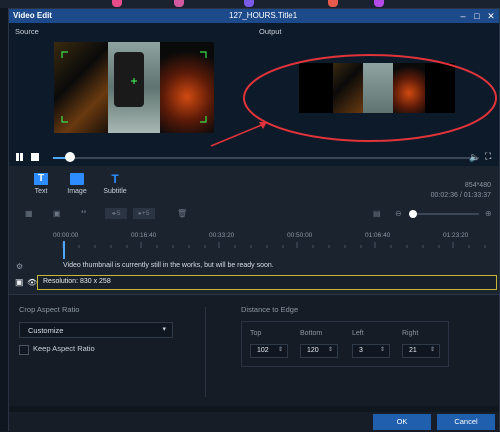 The width and height of the screenshot is (500, 432). Describe the element at coordinates (116, 213) in the screenshot. I see `back-5-button: ◂-5` at that location.